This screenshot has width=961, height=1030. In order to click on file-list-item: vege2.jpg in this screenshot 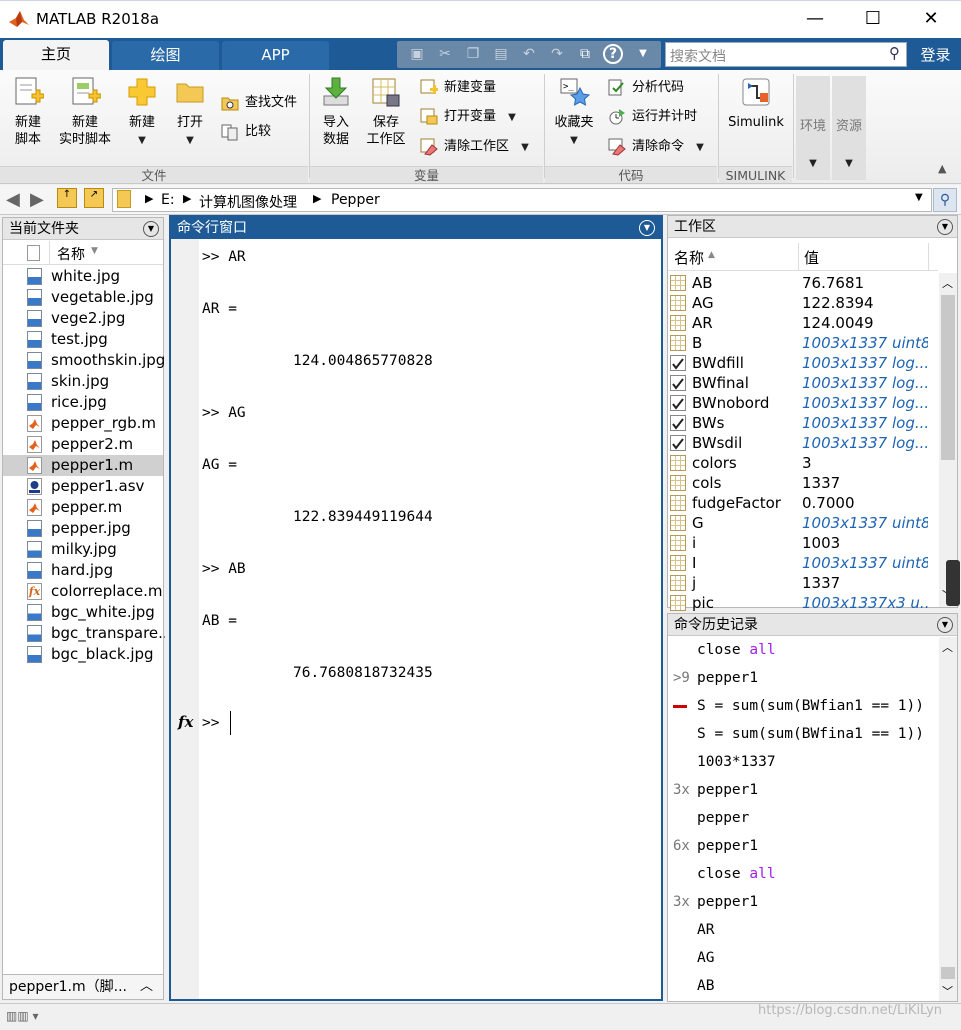, I will do `click(83, 318)`.